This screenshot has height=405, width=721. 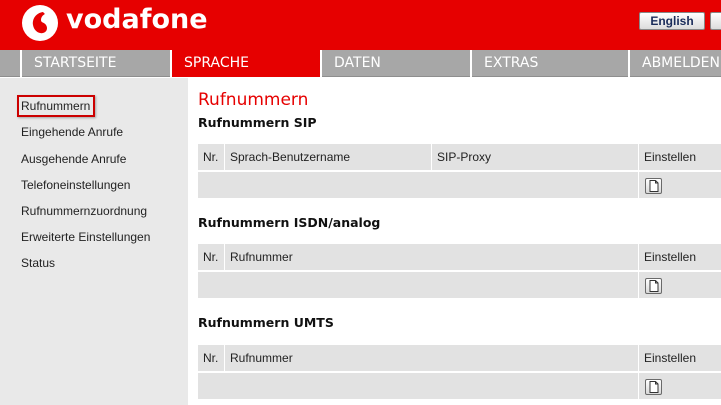 I want to click on nav-daten: DATEN, so click(x=396, y=63).